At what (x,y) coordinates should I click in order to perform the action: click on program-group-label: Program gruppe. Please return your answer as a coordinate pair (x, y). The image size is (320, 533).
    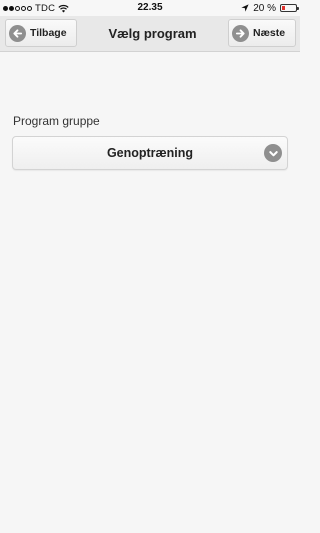
    Looking at the image, I should click on (56, 121).